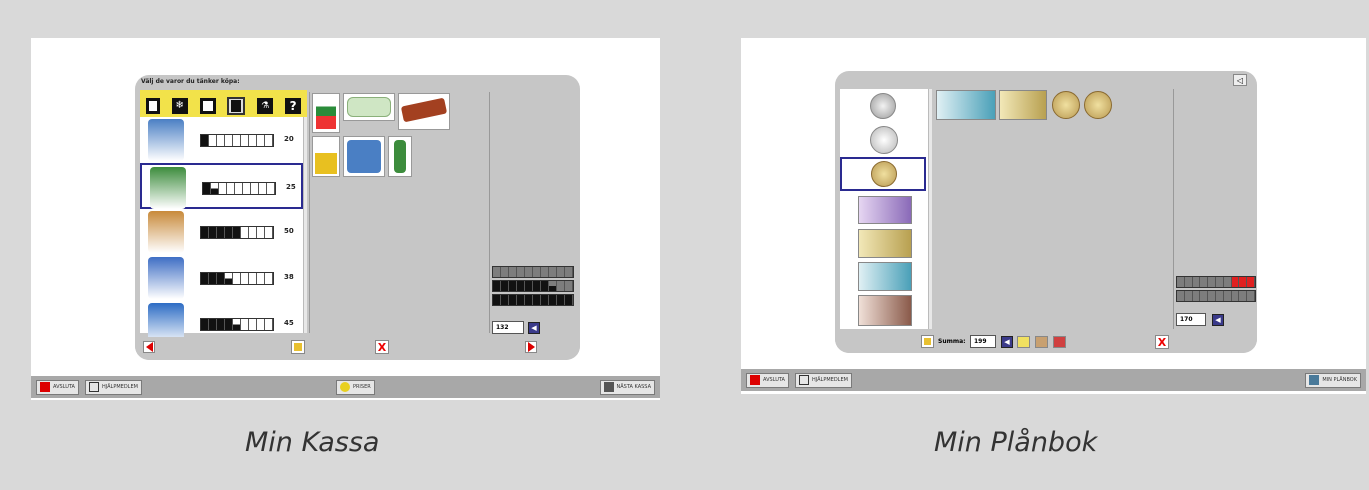 Image resolution: width=1369 pixels, height=490 pixels. I want to click on item-list-scrollbar, so click(305, 225).